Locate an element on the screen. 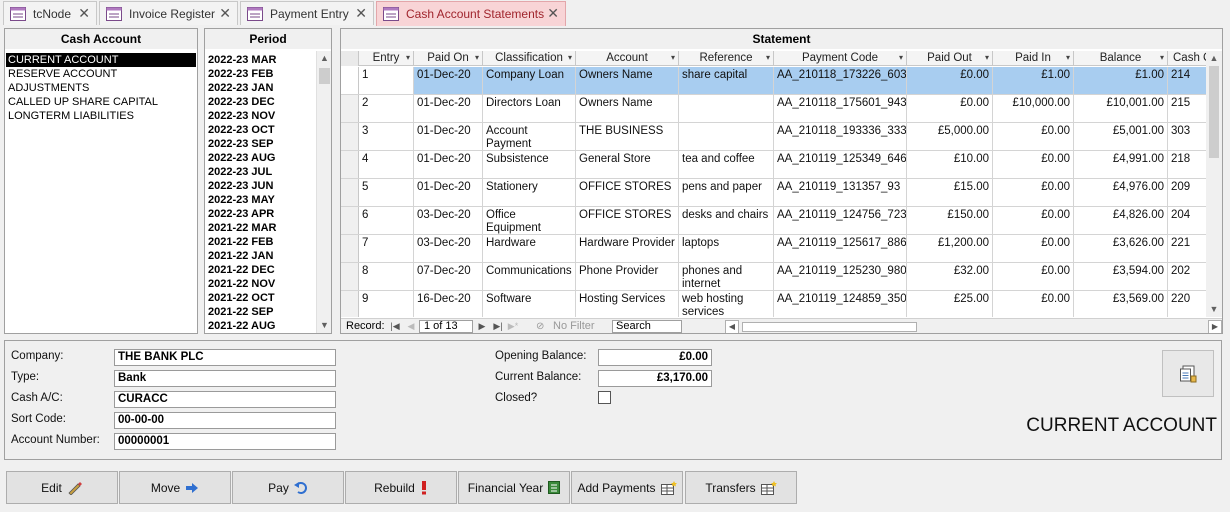 Image resolution: width=1230 pixels, height=512 pixels. company-field: THE BANK PLC is located at coordinates (225, 357).